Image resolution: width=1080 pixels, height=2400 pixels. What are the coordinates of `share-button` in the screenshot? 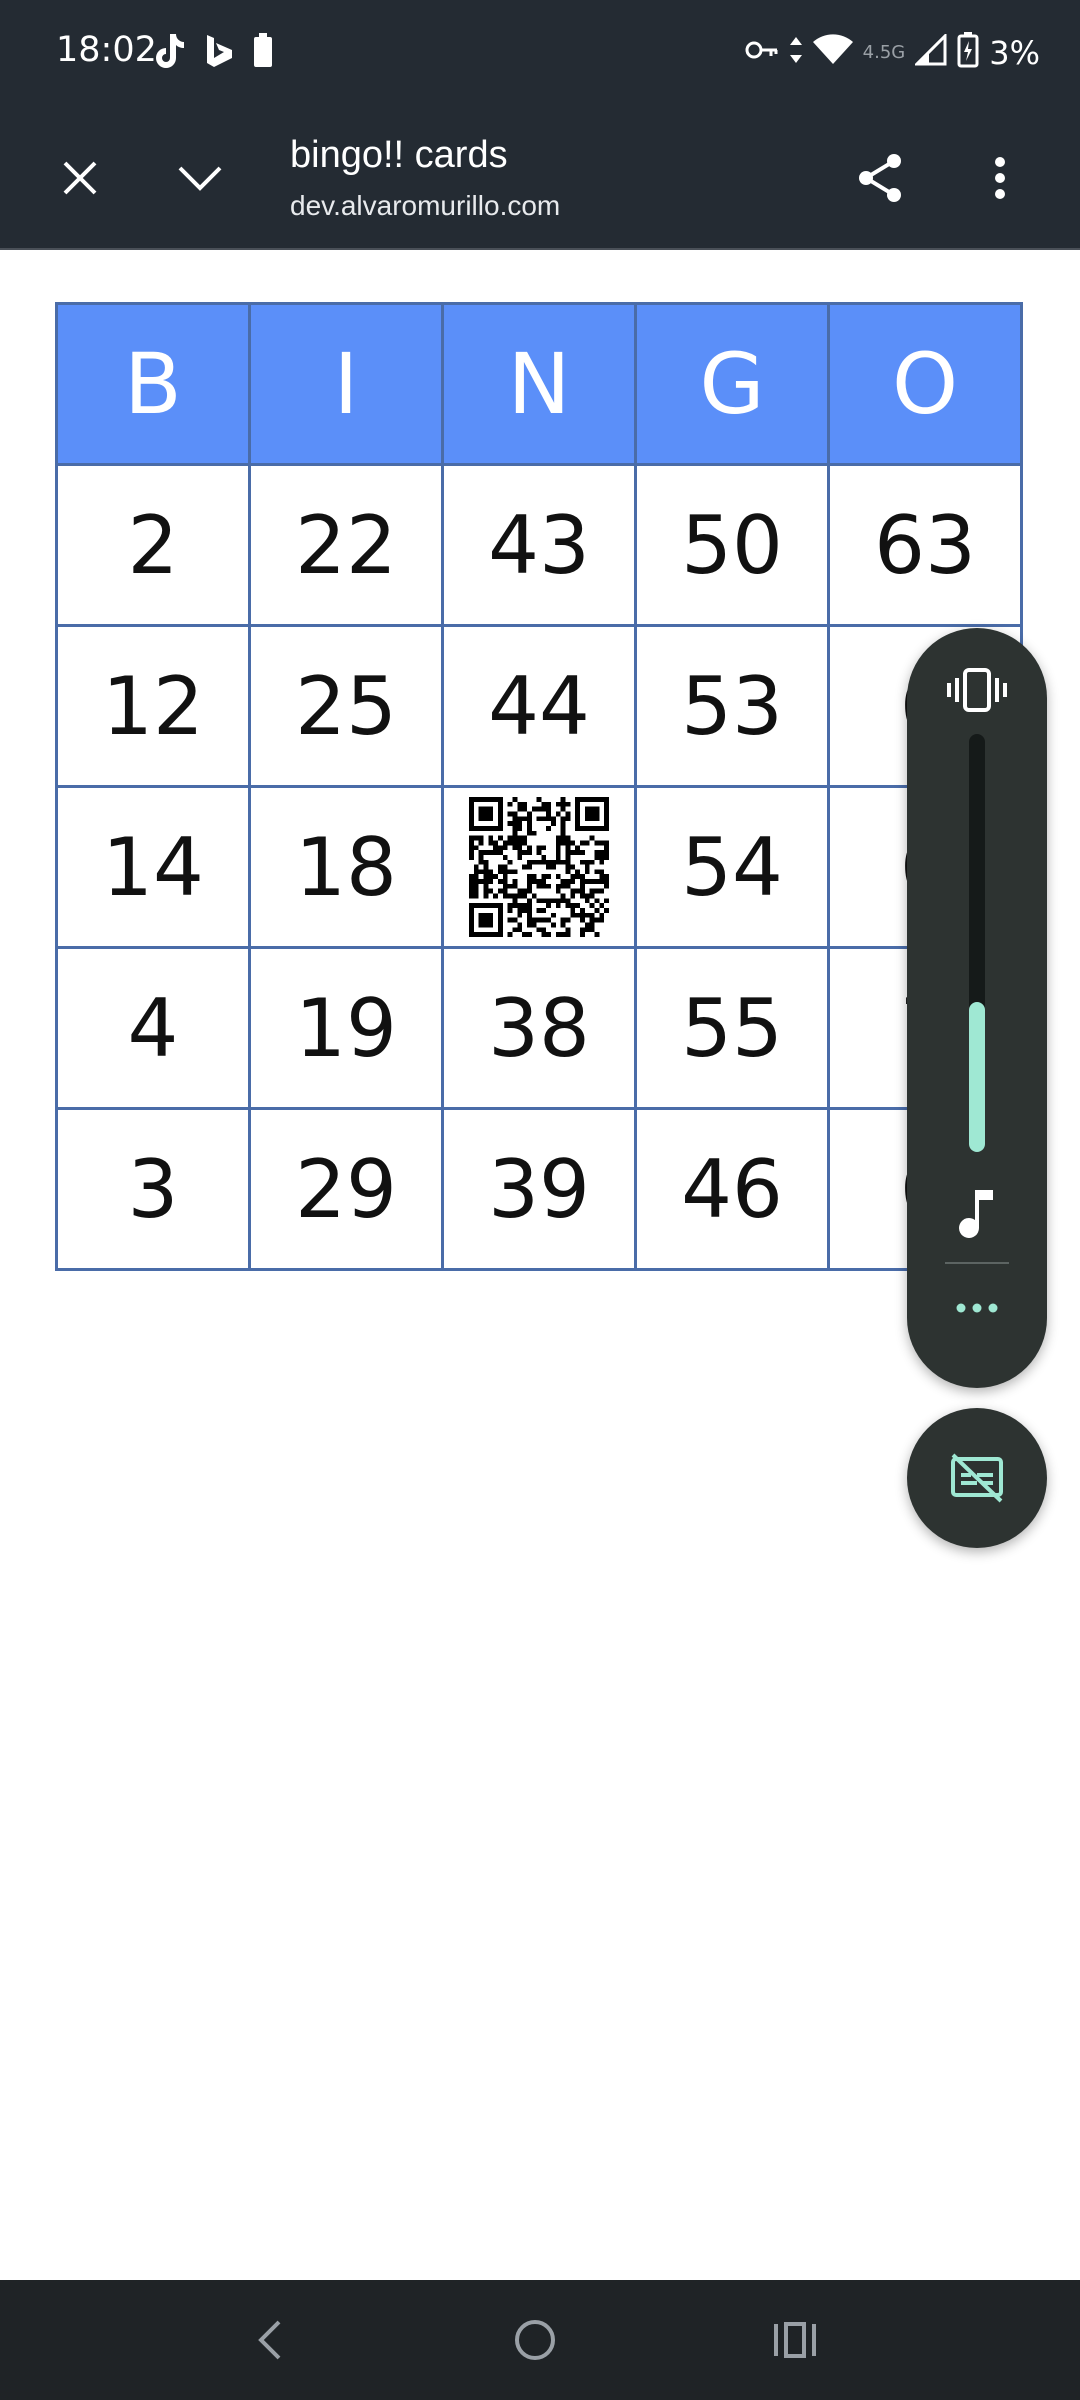 It's located at (880, 178).